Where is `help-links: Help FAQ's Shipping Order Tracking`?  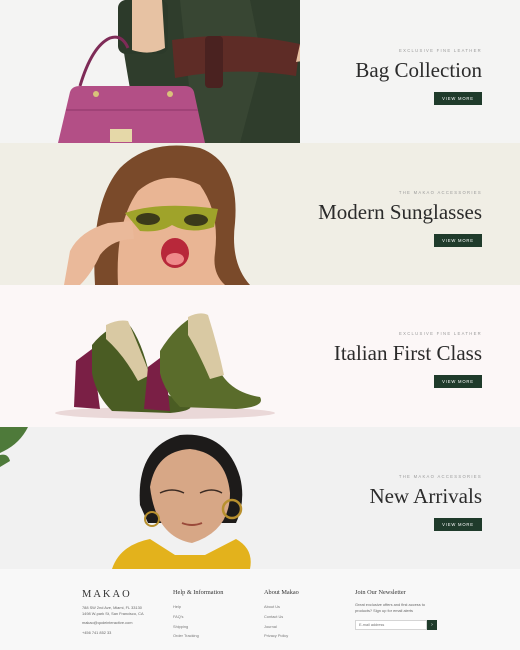
help-links: Help FAQ's Shipping Order Tracking is located at coordinates (198, 621).